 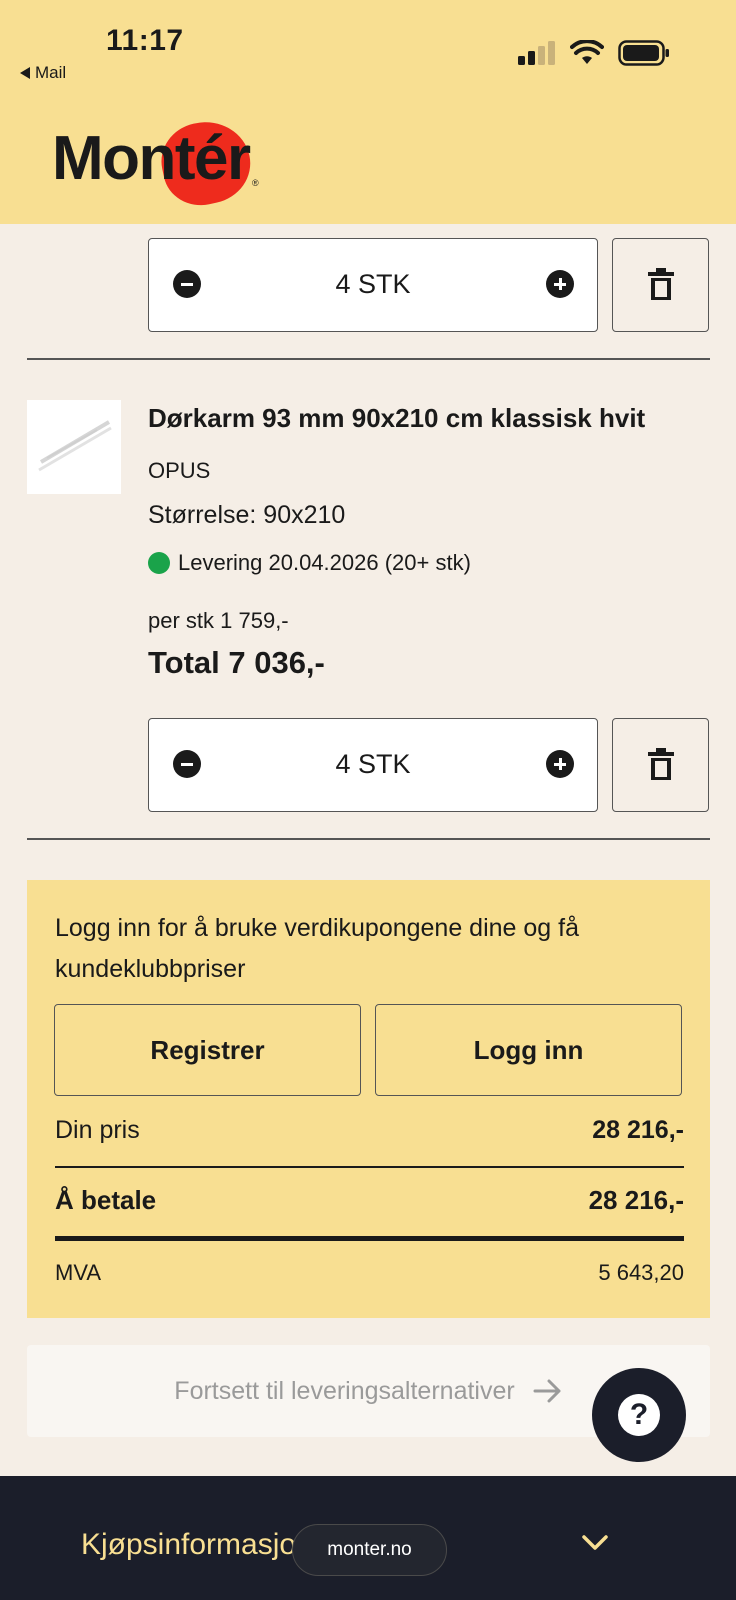 What do you see at coordinates (587, 52) in the screenshot?
I see `wifi-icon` at bounding box center [587, 52].